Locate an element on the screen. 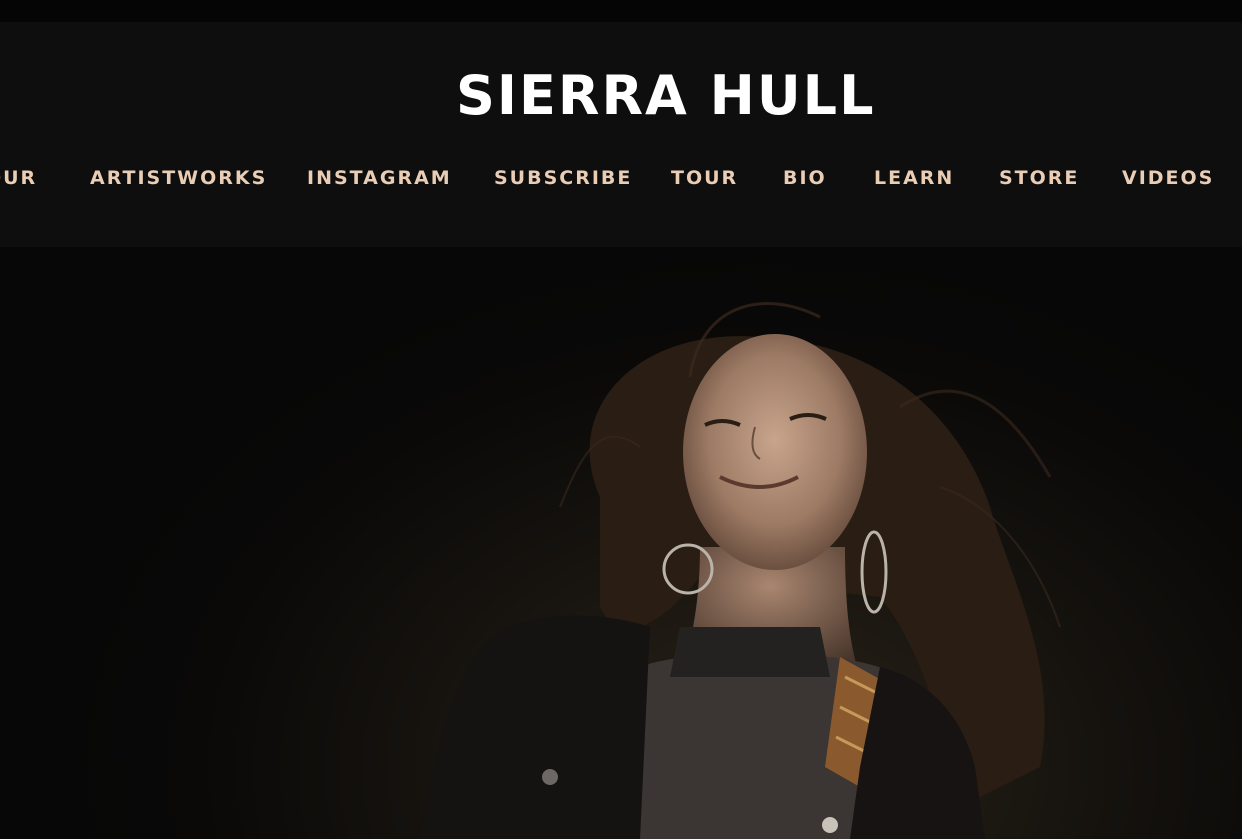 The image size is (1242, 839). nav-item-tour: TOUR is located at coordinates (704, 178).